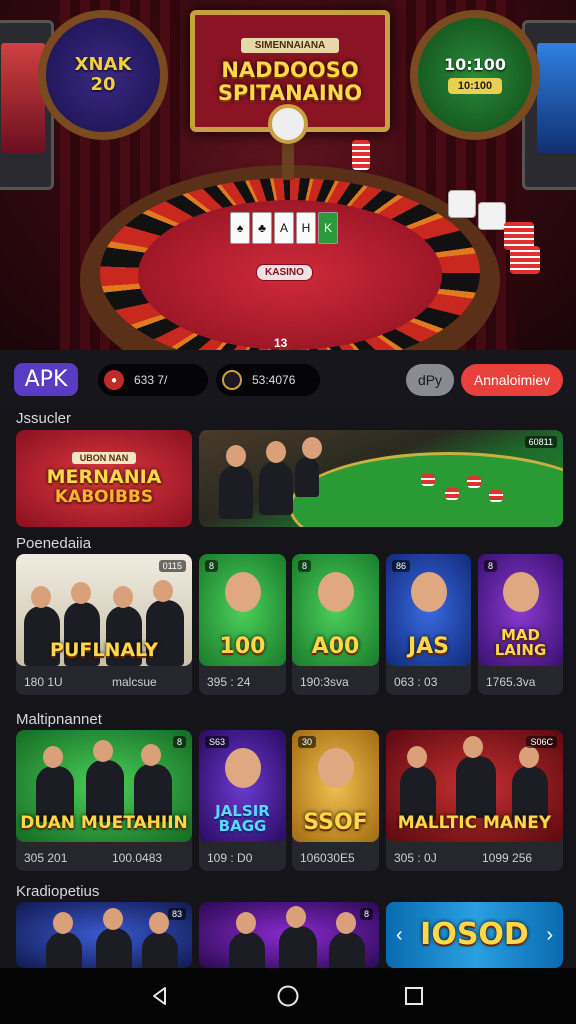  Describe the element at coordinates (428, 646) in the screenshot. I see `game-name: JAS` at that location.